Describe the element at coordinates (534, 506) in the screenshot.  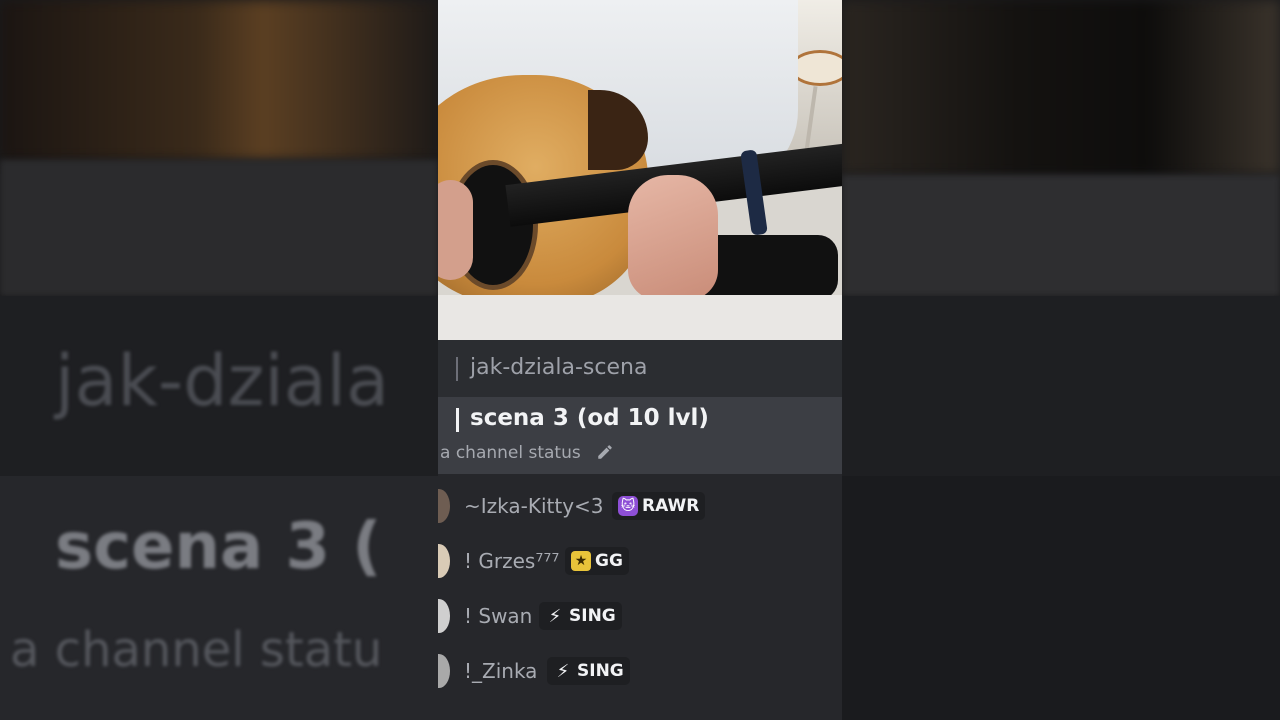
I see `member-name: ~Izka-Kitty<3` at that location.